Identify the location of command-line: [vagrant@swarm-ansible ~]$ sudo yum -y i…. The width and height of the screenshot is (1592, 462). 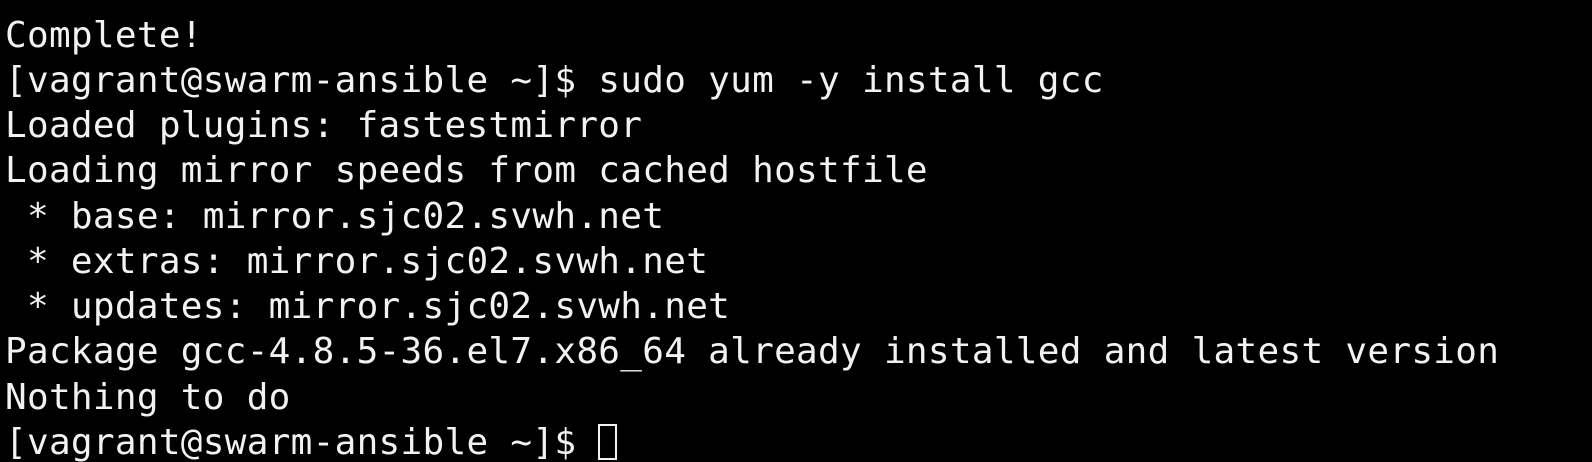
(554, 80).